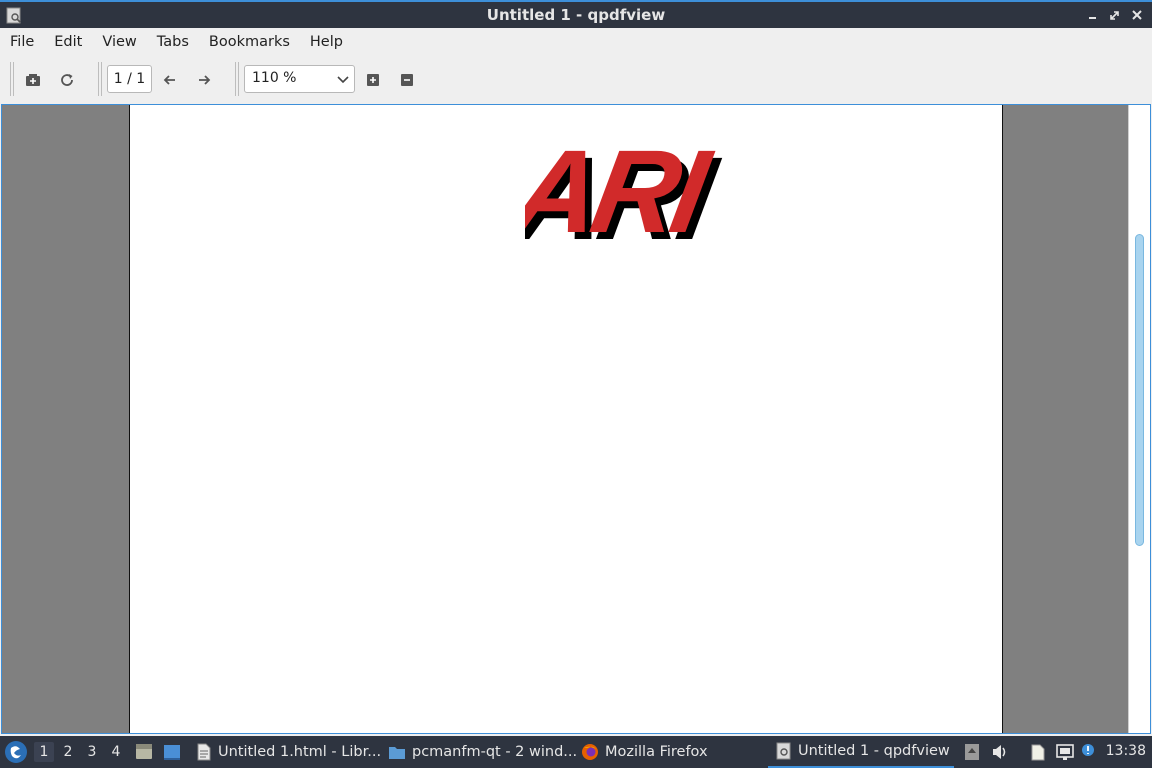  I want to click on folder-icon, so click(397, 753).